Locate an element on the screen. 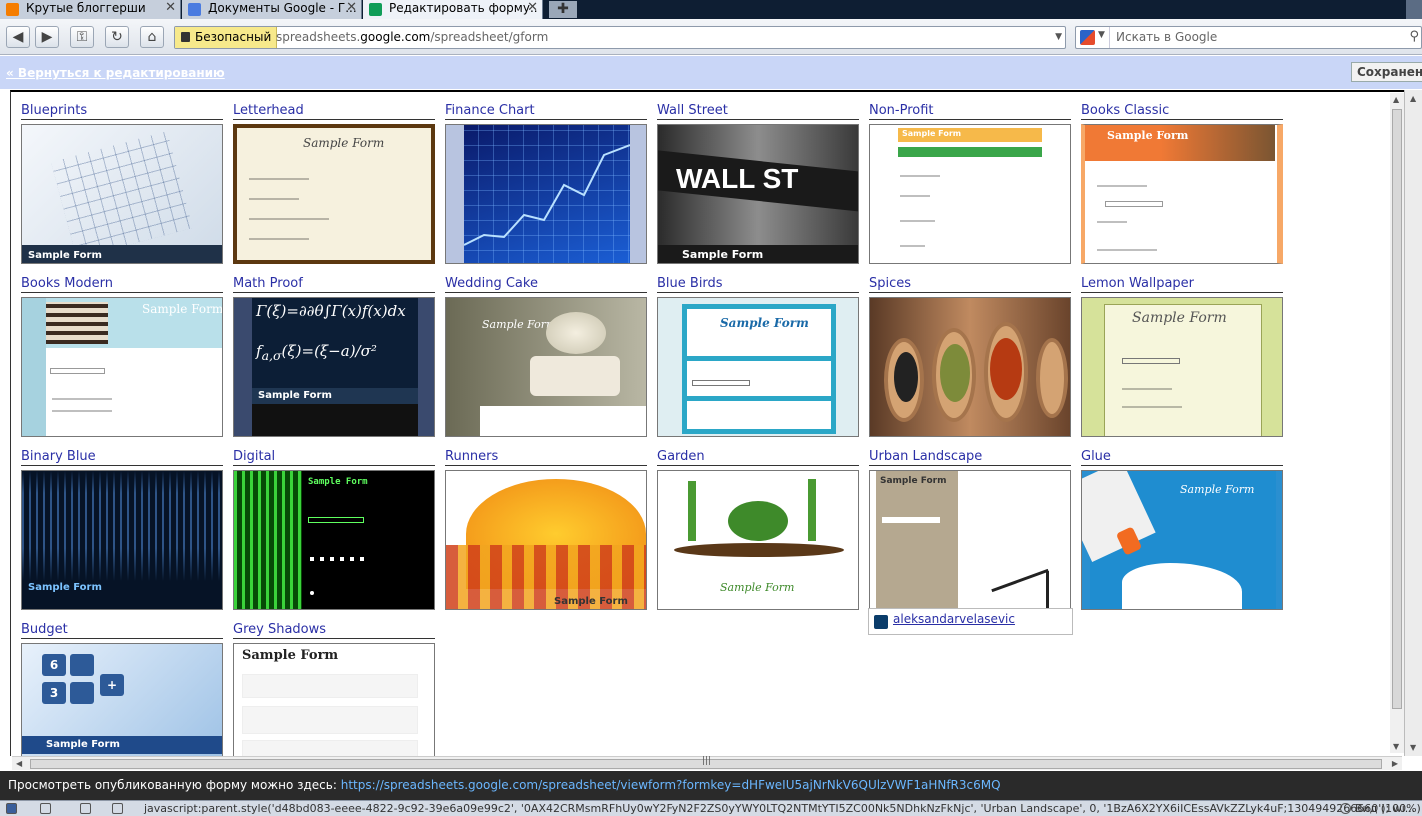 Image resolution: width=1422 pixels, height=816 pixels. search-engine-selector: ▼ is located at coordinates (1093, 37).